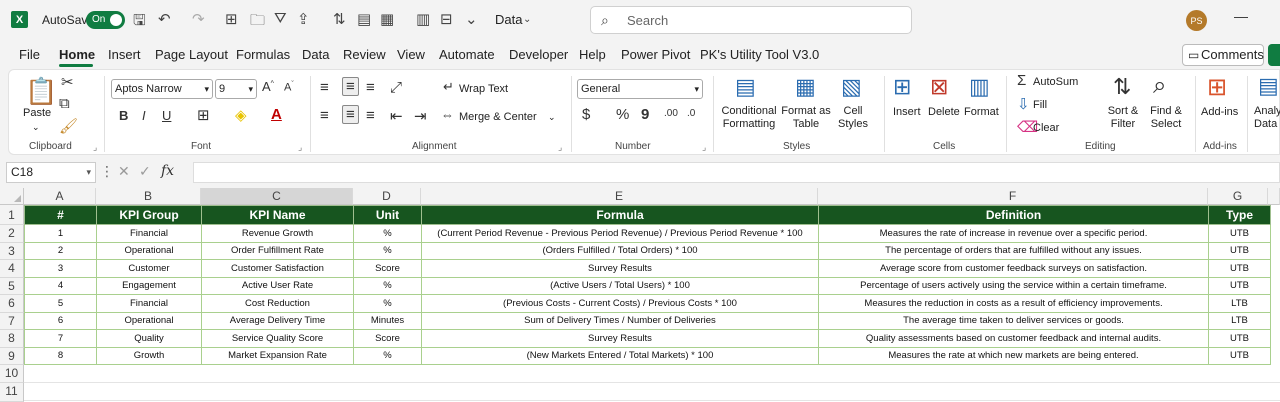 The image size is (1280, 402). Describe the element at coordinates (1219, 112) in the screenshot. I see `add-ins-button: Add-ins` at that location.